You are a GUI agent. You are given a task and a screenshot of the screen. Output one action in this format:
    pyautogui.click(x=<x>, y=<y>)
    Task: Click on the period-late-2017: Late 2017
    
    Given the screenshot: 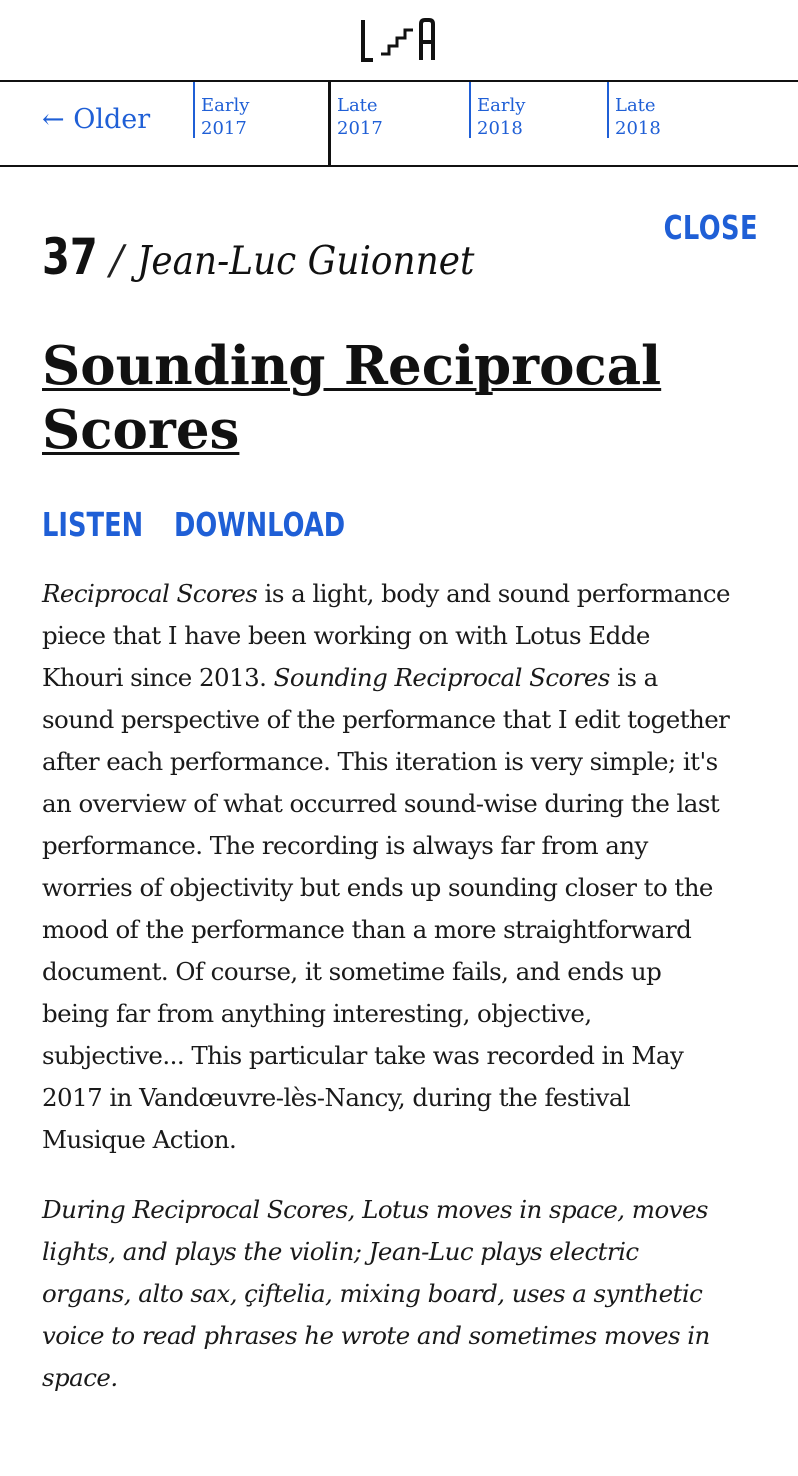 What is the action you would take?
    pyautogui.click(x=355, y=123)
    